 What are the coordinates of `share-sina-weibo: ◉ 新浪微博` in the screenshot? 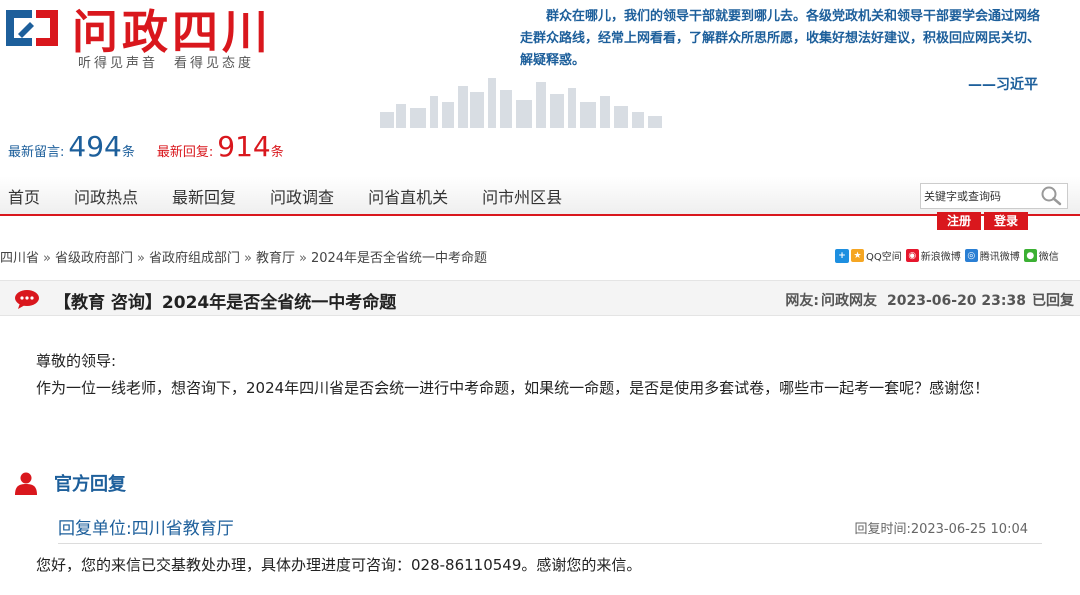 It's located at (933, 255).